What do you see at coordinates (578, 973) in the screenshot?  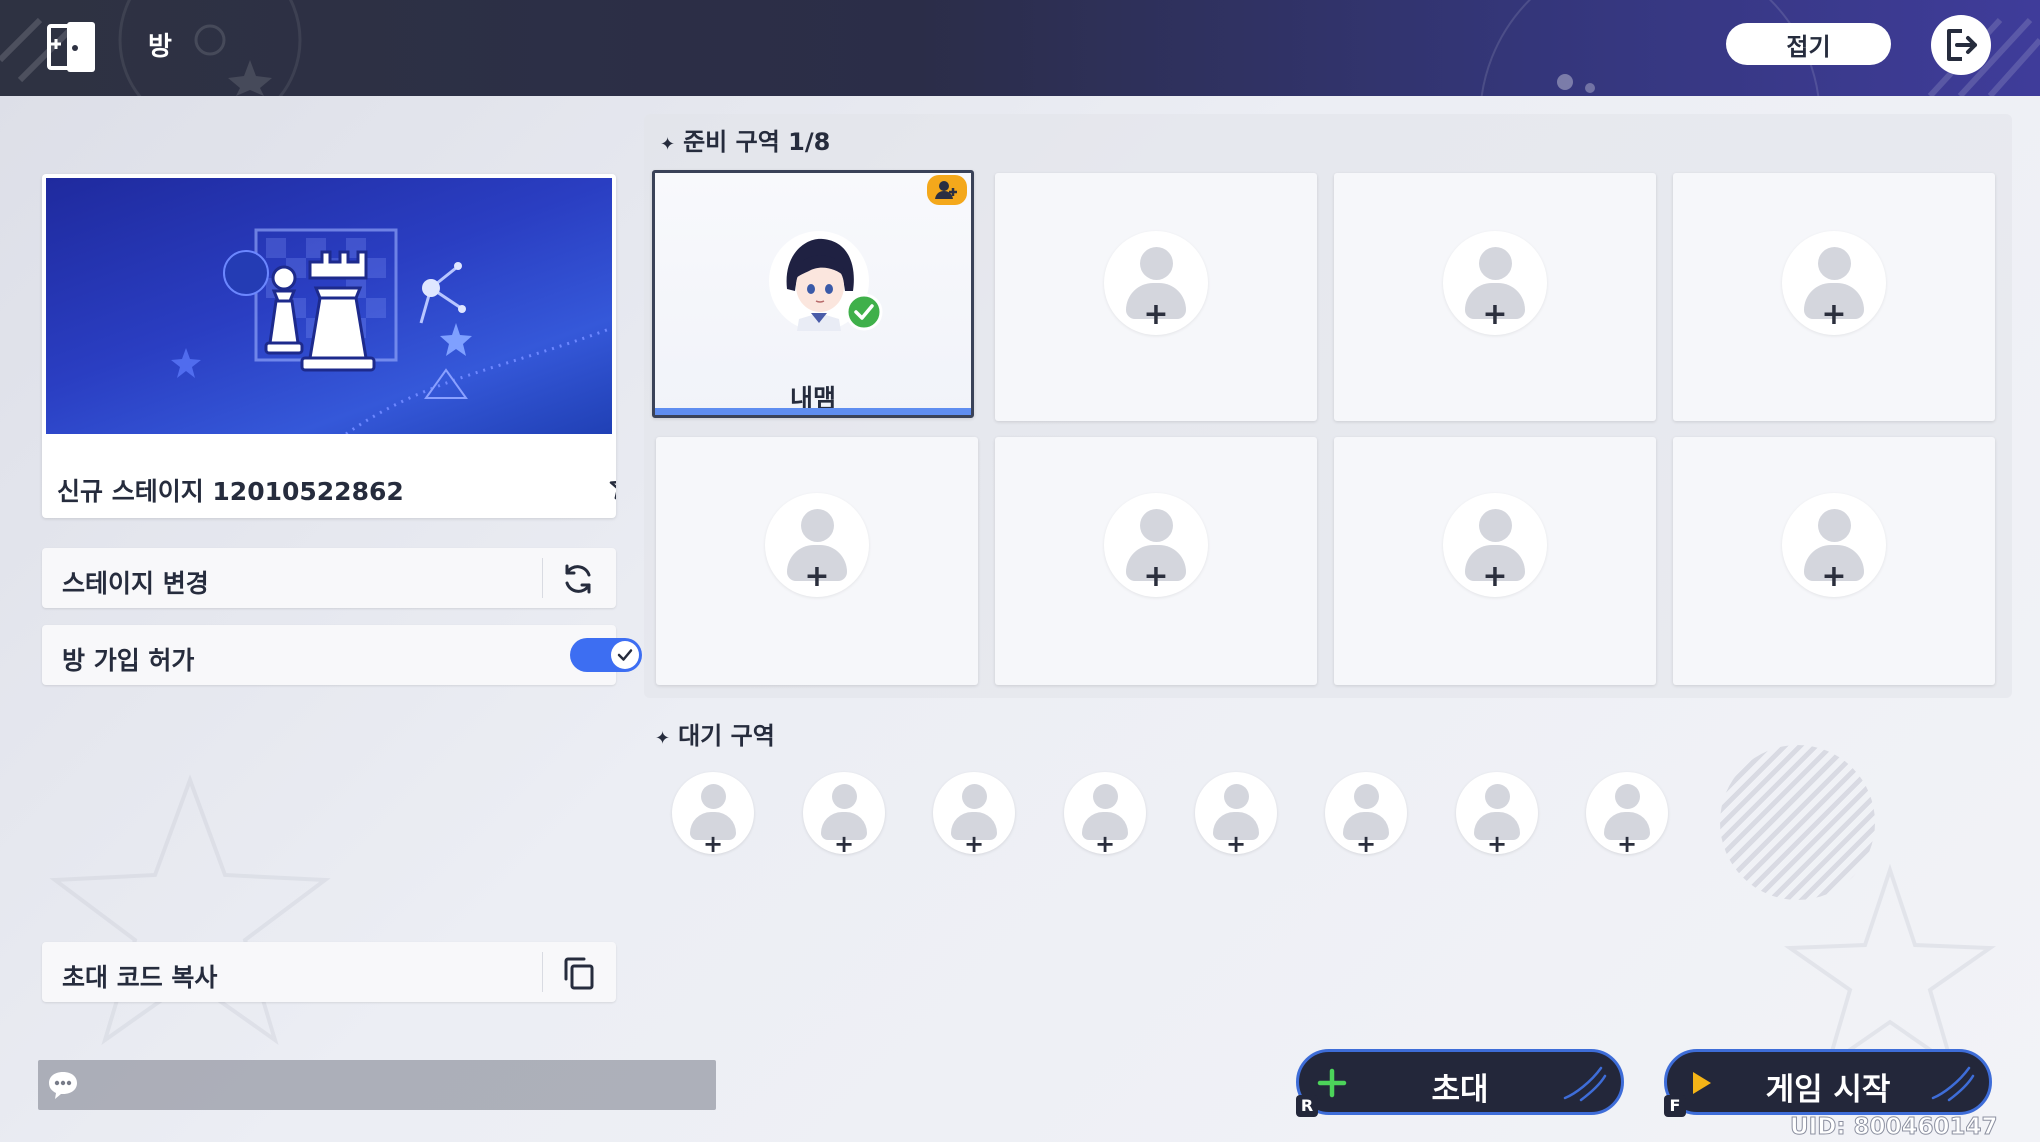 I see `copy-icon` at bounding box center [578, 973].